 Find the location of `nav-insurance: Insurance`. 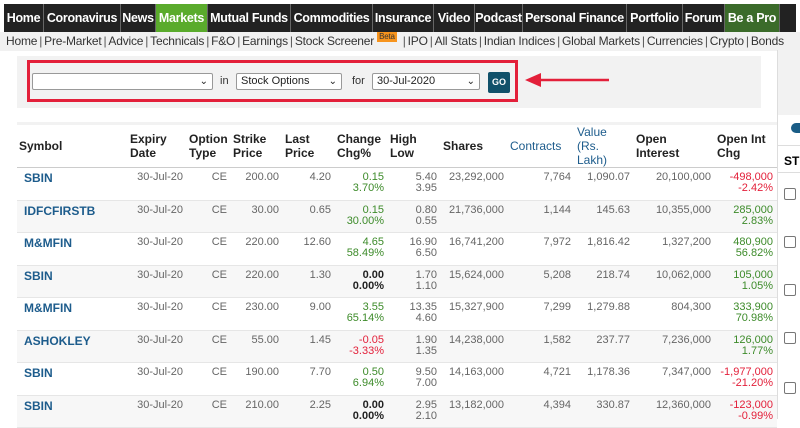

nav-insurance: Insurance is located at coordinates (403, 18).